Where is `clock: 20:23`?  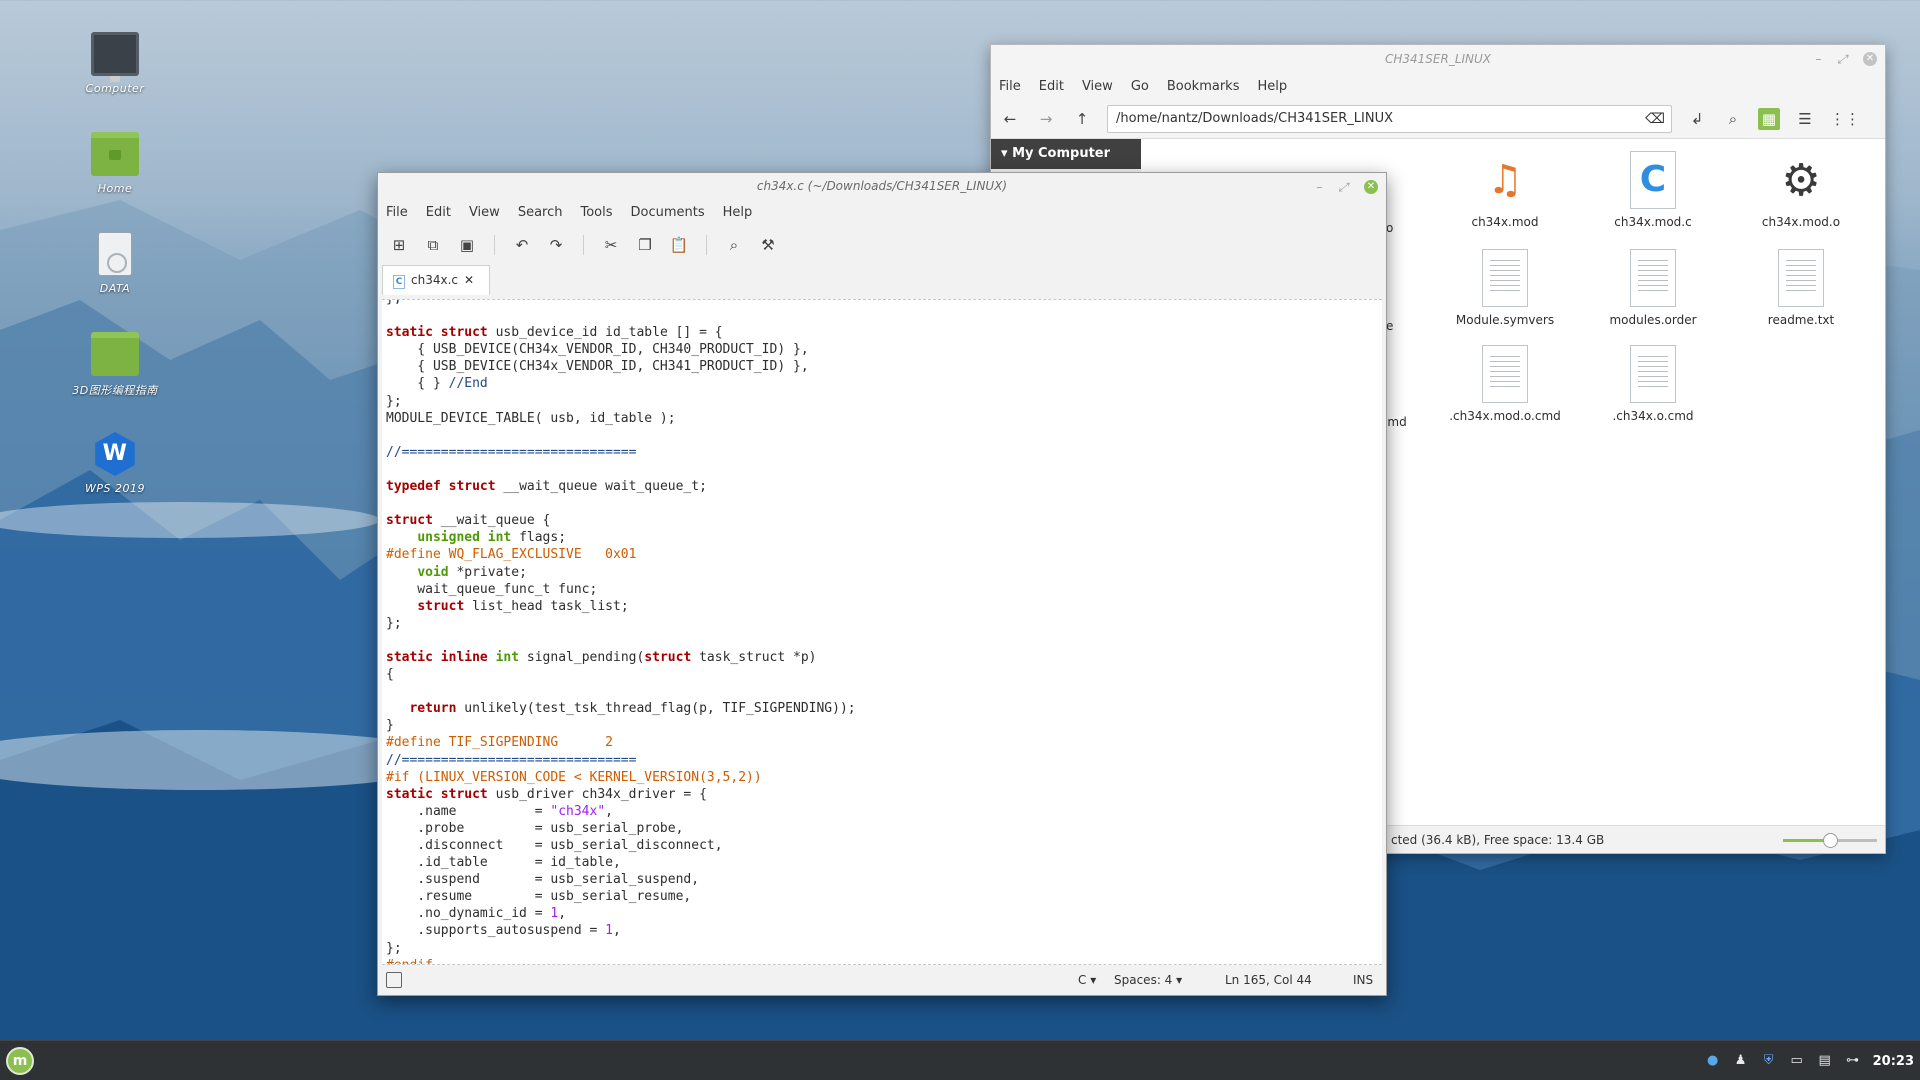
clock: 20:23 is located at coordinates (1893, 1061).